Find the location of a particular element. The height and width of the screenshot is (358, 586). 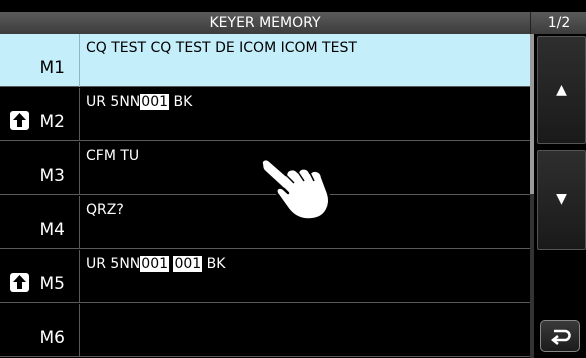

memory-label: M6 is located at coordinates (52, 338).